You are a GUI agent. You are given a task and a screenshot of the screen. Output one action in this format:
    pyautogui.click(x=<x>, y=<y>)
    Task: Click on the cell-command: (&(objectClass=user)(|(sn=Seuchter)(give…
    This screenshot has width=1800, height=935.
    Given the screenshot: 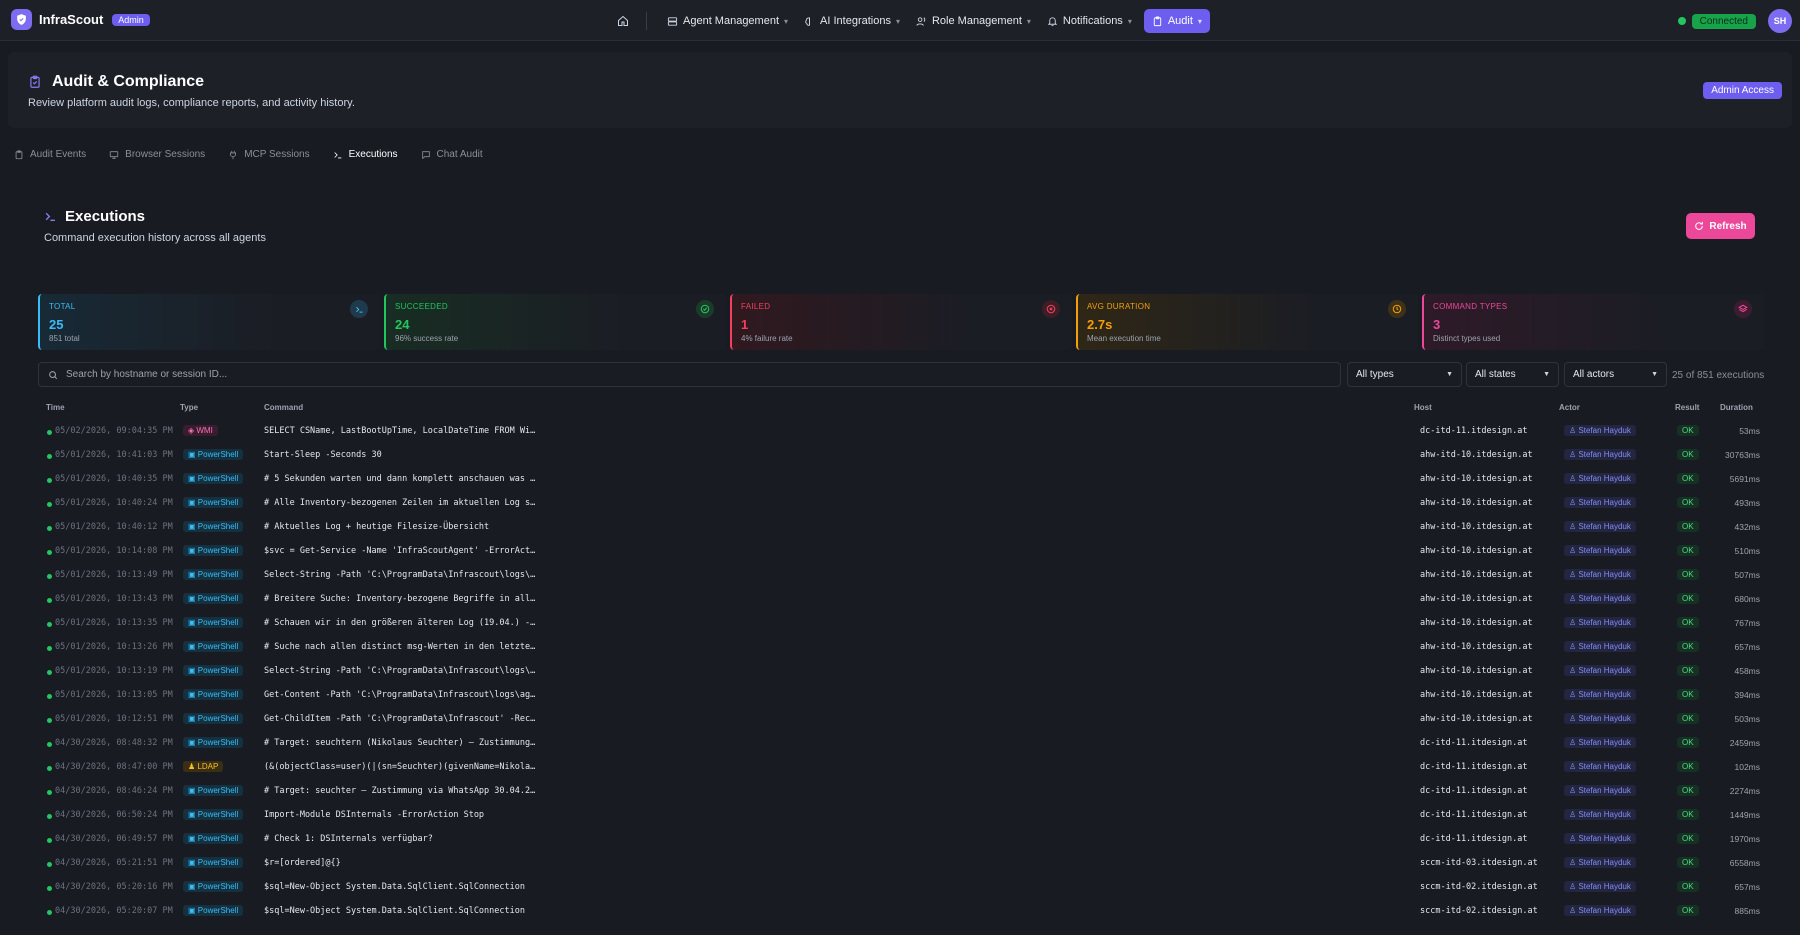 What is the action you would take?
    pyautogui.click(x=399, y=767)
    